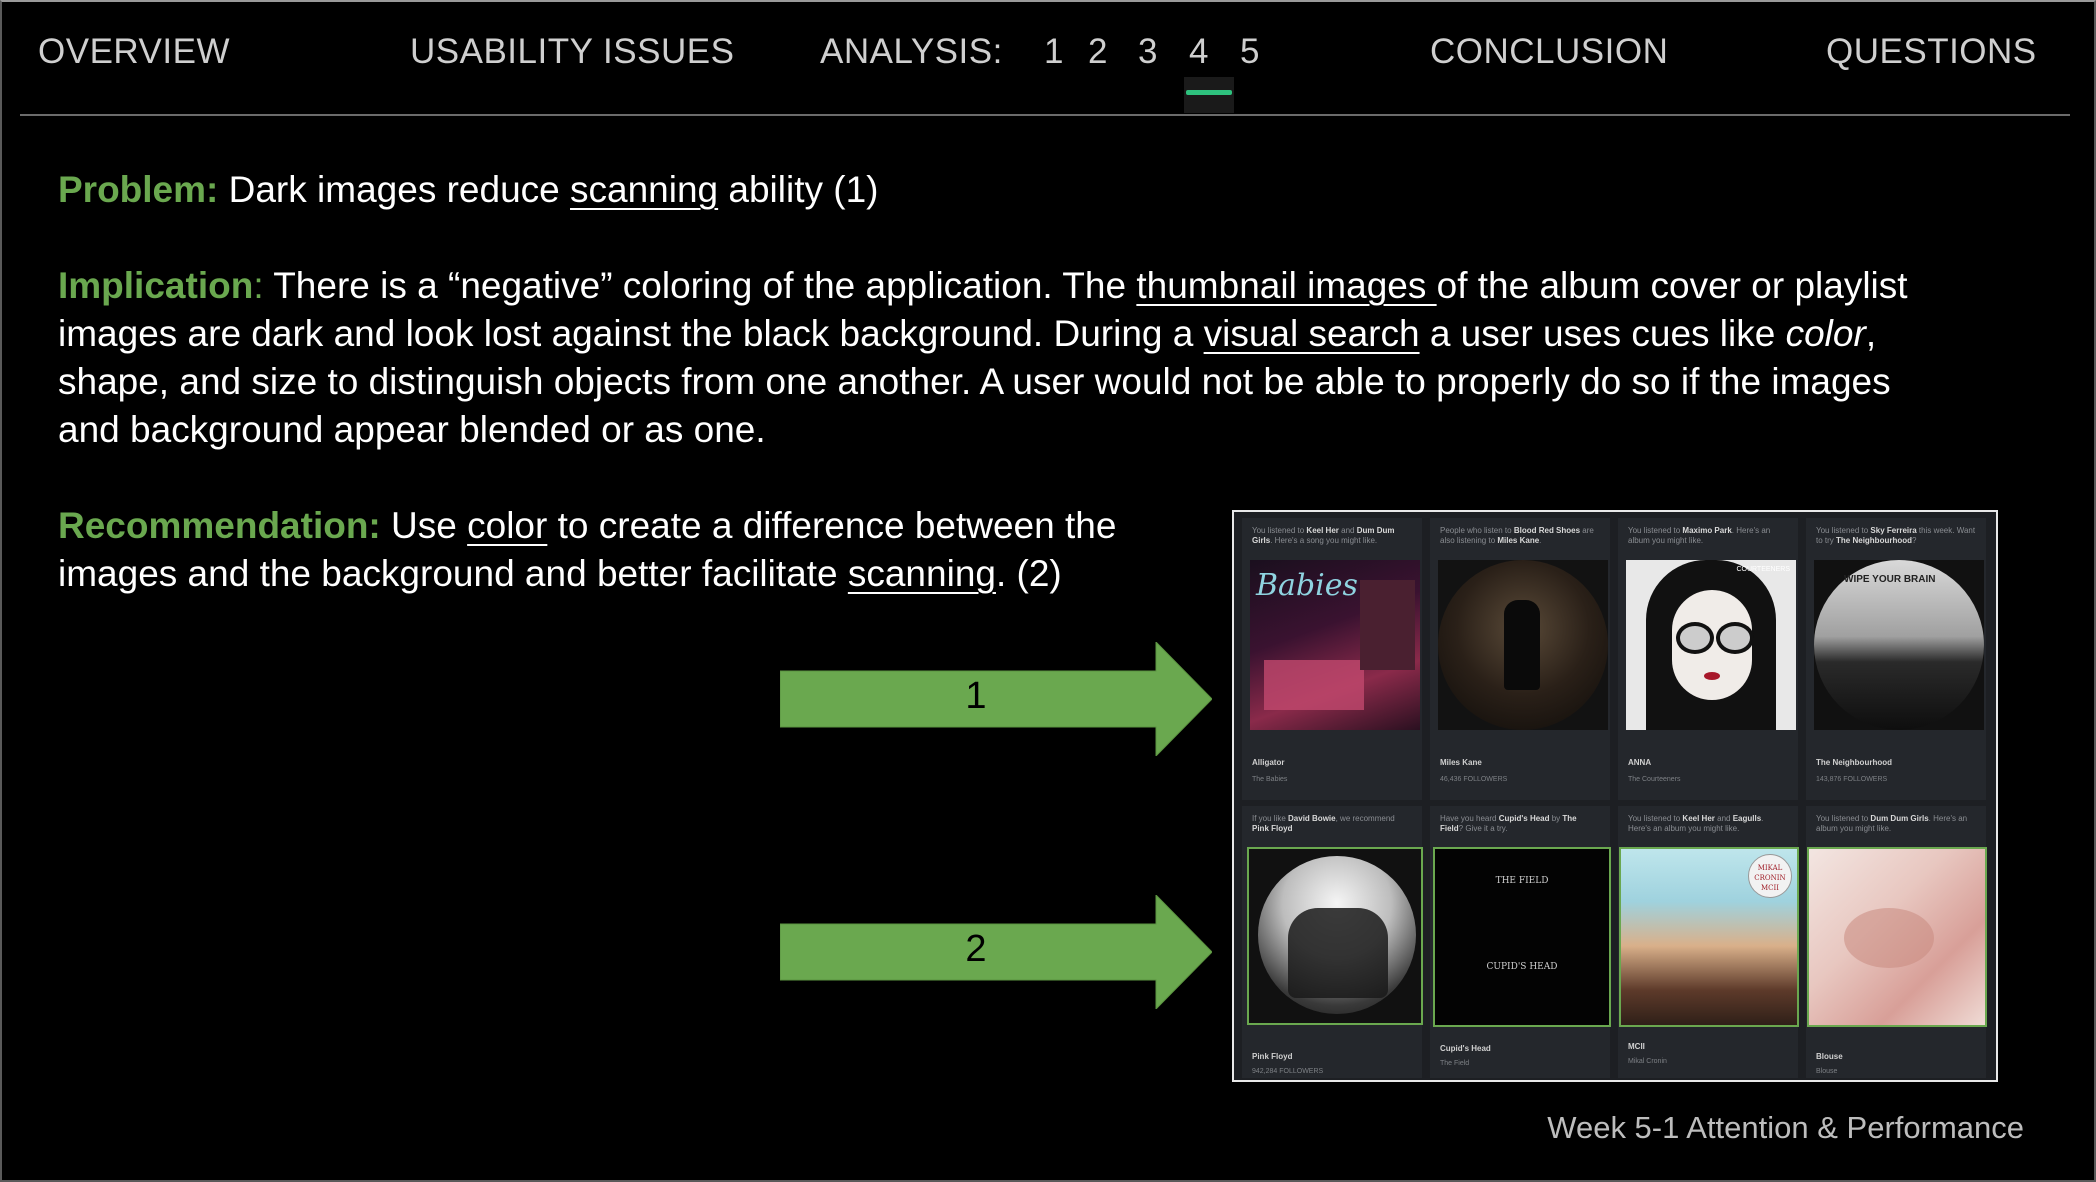 The width and height of the screenshot is (2096, 1182). I want to click on card-title: The Neighbourhood, so click(1854, 762).